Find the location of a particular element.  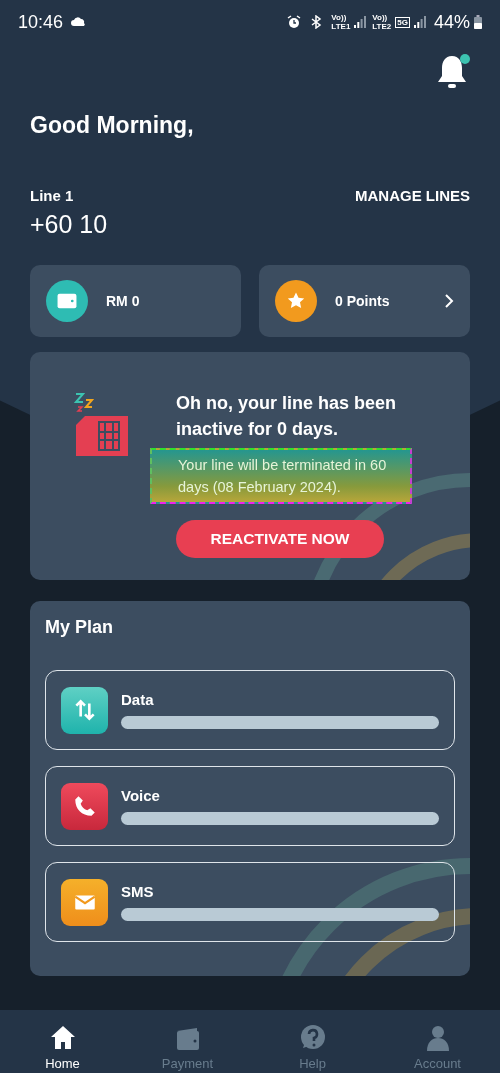

points-balance: 0 Points is located at coordinates (362, 301).